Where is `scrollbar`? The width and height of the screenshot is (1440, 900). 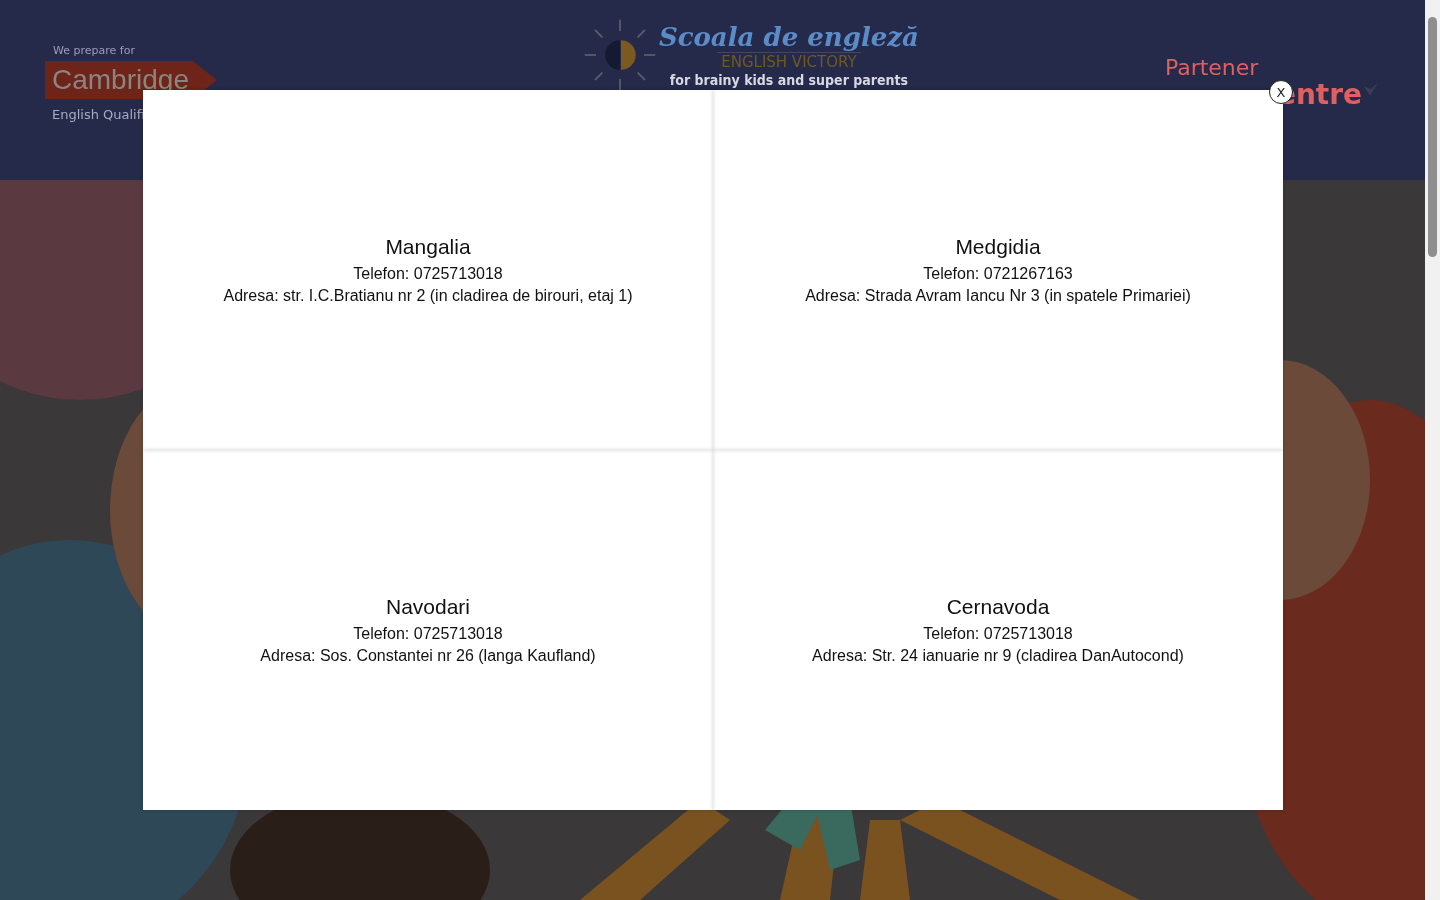
scrollbar is located at coordinates (1432, 450).